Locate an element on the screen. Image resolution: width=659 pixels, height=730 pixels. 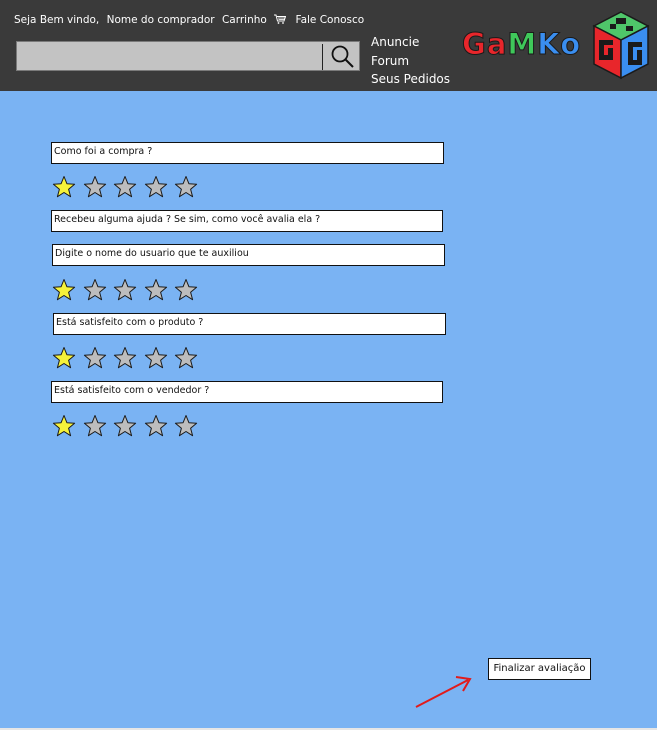
question-product: Está satisfeito com o produto ? is located at coordinates (249, 324).